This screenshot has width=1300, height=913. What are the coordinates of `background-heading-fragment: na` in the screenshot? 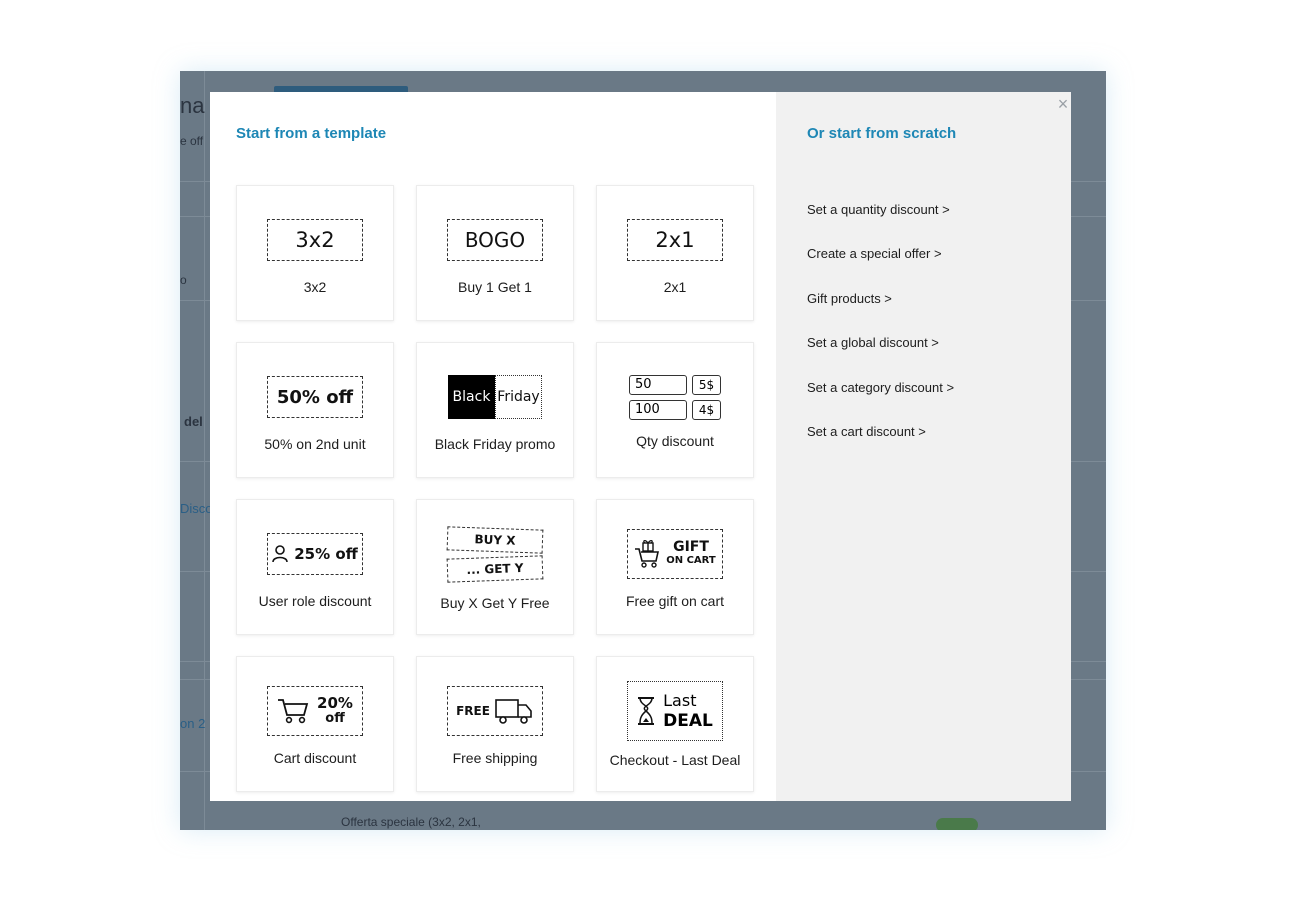 It's located at (192, 105).